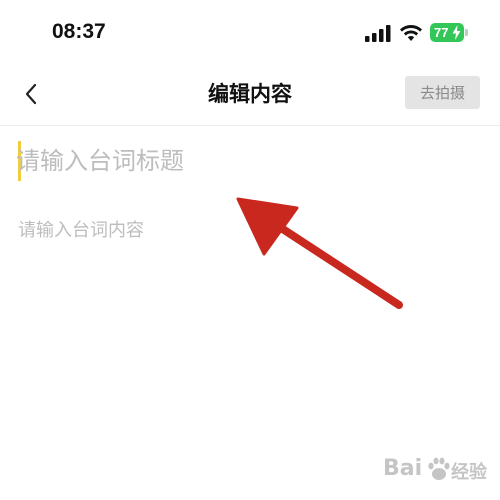 The image size is (500, 500). I want to click on battery-level: 77, so click(441, 32).